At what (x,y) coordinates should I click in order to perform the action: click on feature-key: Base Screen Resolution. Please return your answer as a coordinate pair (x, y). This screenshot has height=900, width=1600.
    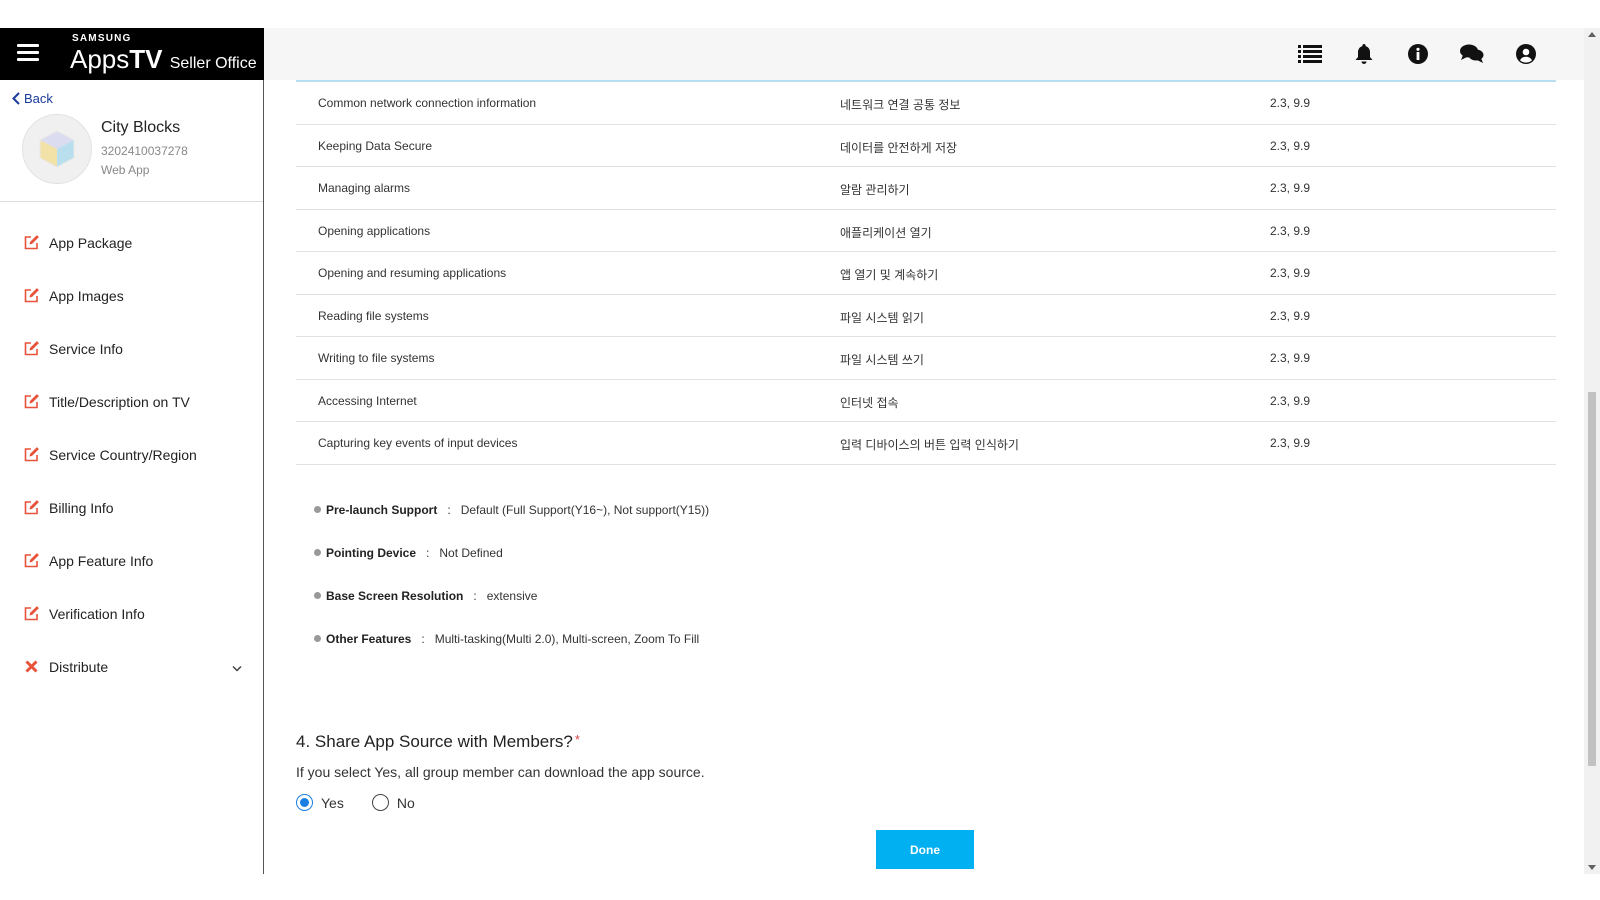
    Looking at the image, I should click on (395, 595).